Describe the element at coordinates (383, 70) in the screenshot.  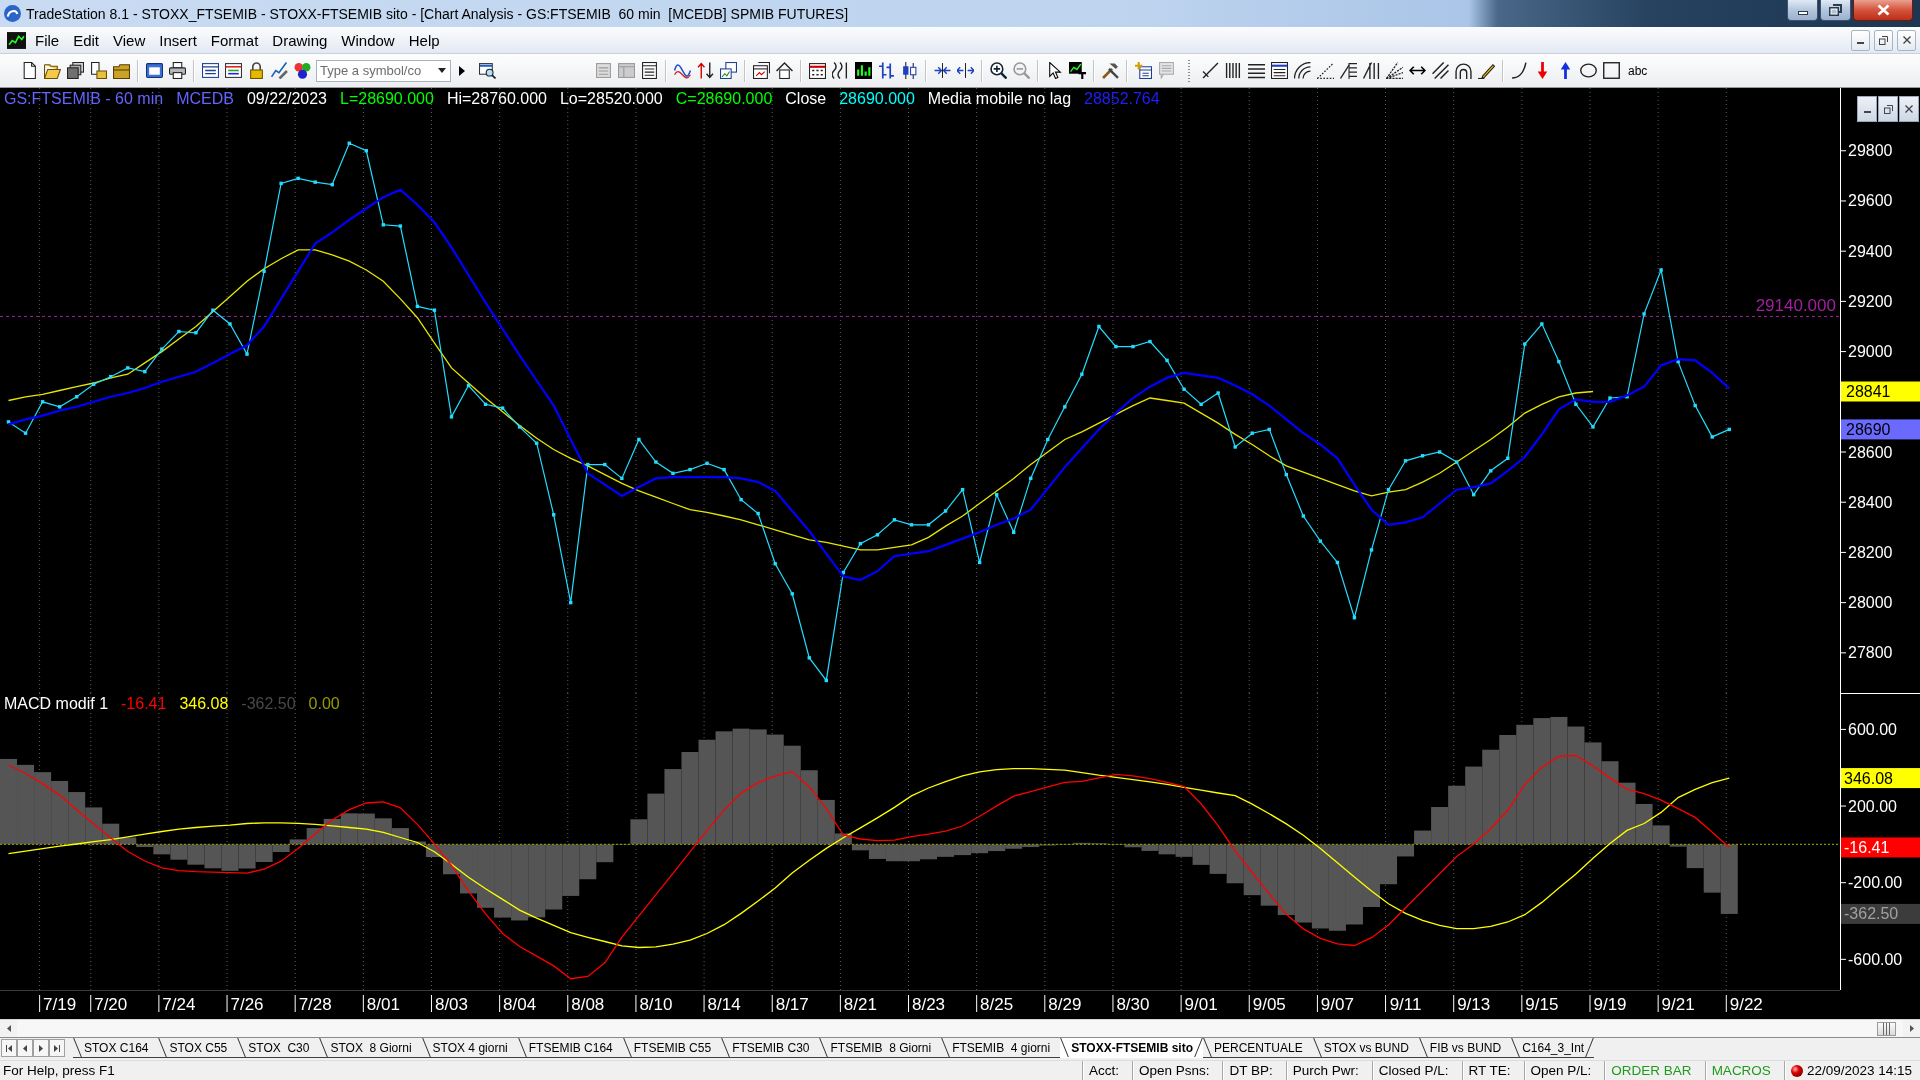
I see `symbol-combo-box: Type a symbol/co` at that location.